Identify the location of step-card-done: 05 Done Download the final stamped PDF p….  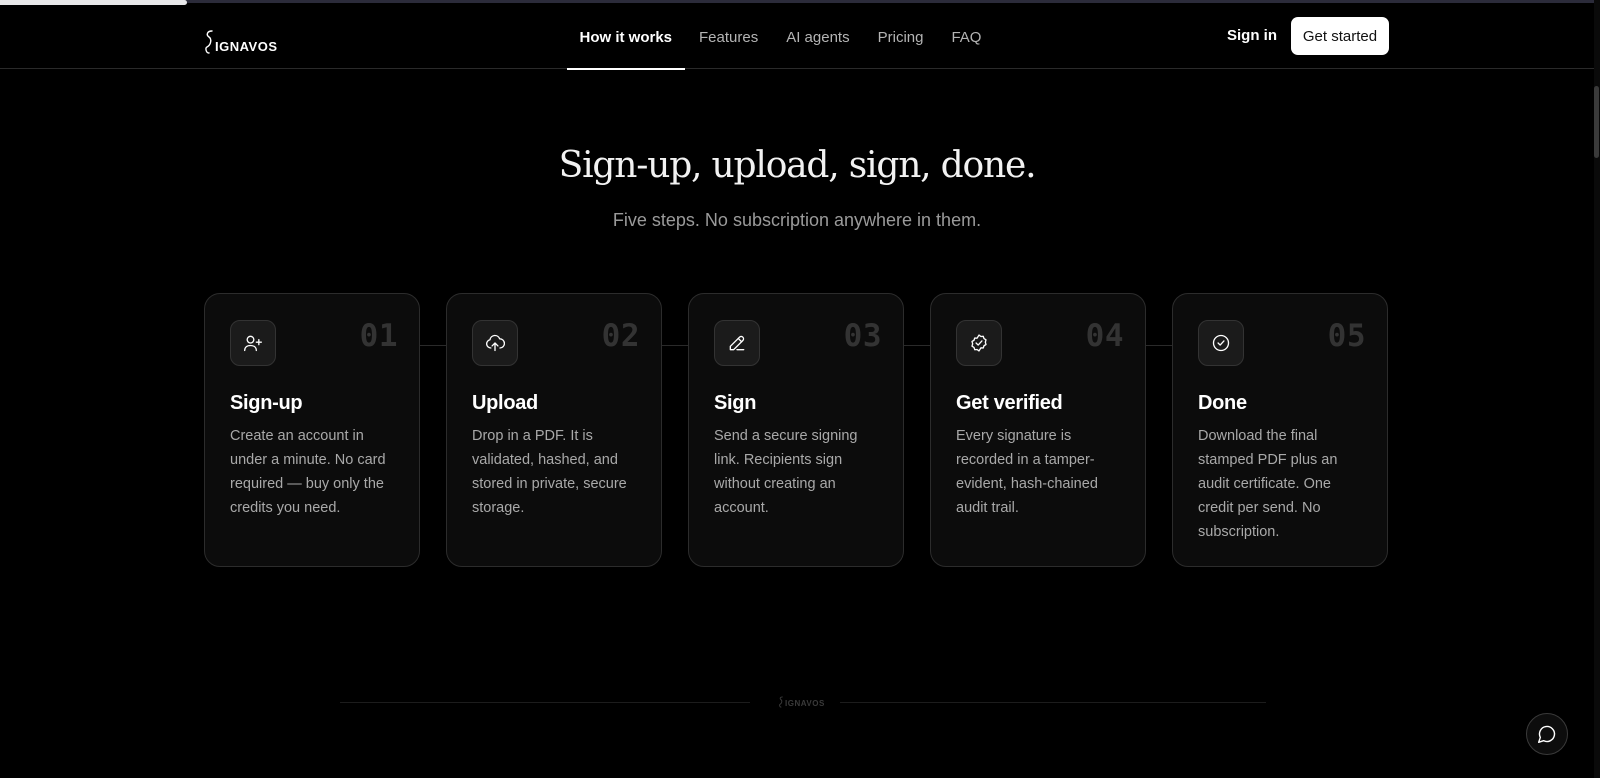
(1280, 430).